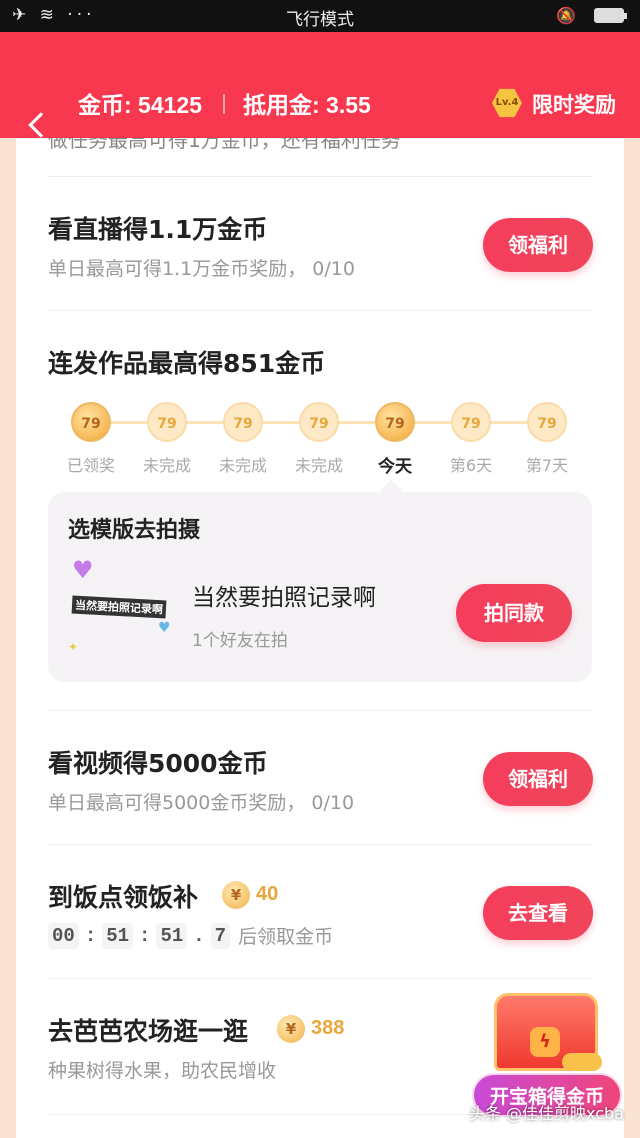 Image resolution: width=640 pixels, height=1138 pixels. What do you see at coordinates (566, 15) in the screenshot?
I see `mute-icon: 🔕` at bounding box center [566, 15].